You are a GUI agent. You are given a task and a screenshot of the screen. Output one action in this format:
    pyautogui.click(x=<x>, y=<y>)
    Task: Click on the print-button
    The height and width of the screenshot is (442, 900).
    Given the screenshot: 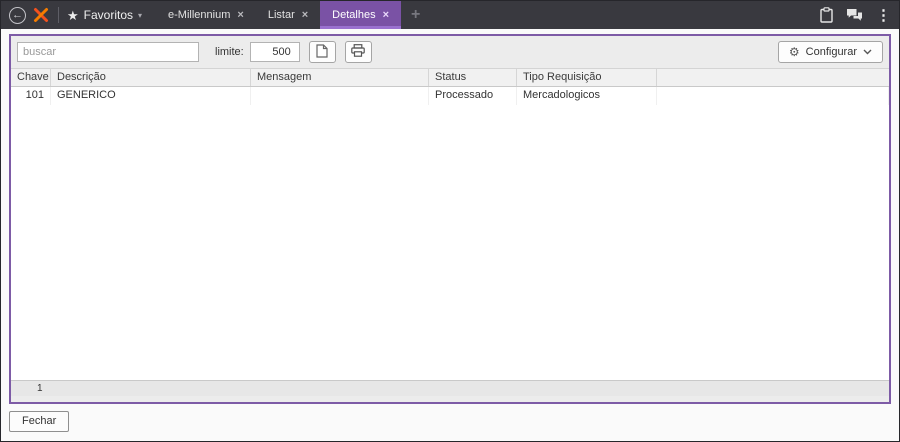 What is the action you would take?
    pyautogui.click(x=358, y=52)
    